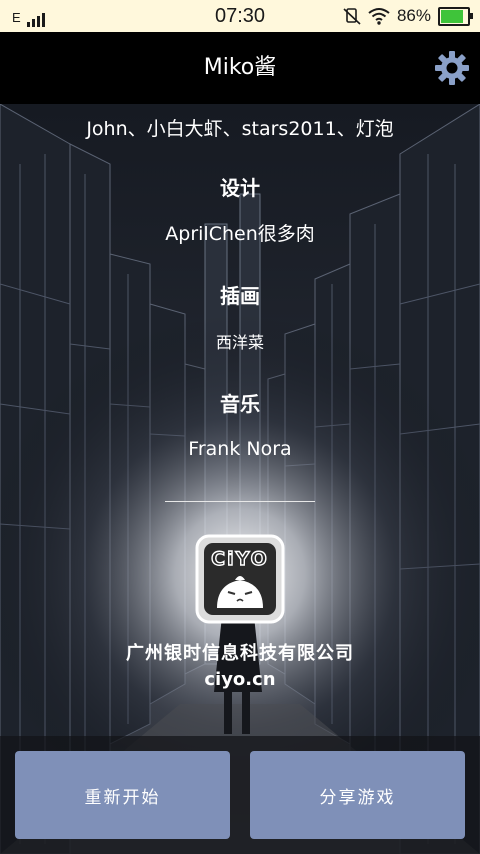  Describe the element at coordinates (240, 579) in the screenshot. I see `ciyo-logo: CiYO` at that location.